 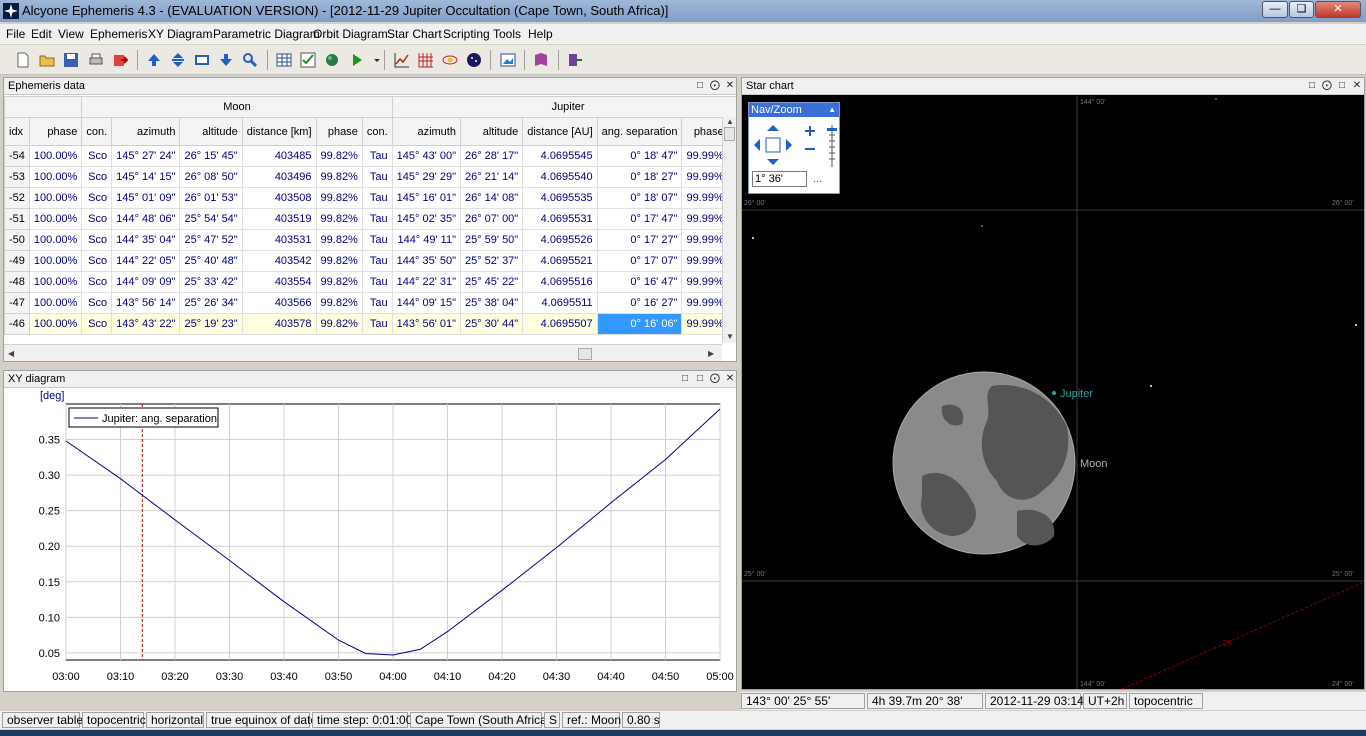 What do you see at coordinates (639, 303) in the screenshot?
I see `table-cell: 0° 16' 27"` at bounding box center [639, 303].